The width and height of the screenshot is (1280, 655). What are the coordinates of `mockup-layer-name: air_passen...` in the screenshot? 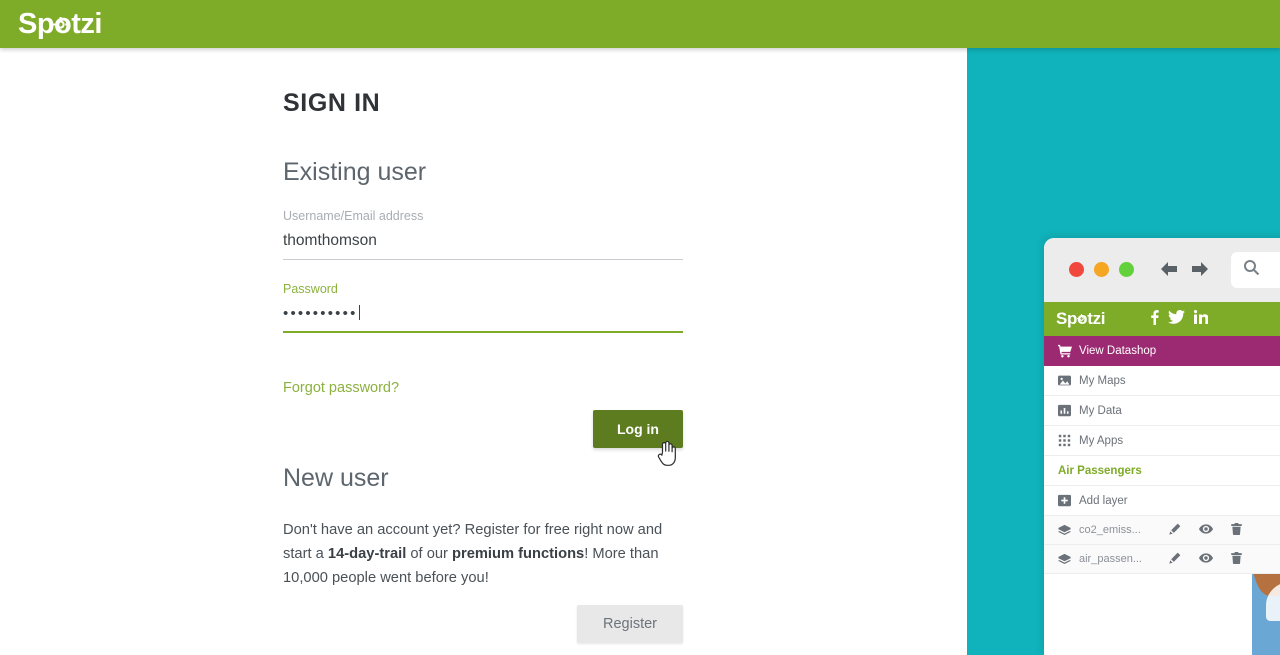 It's located at (1110, 559).